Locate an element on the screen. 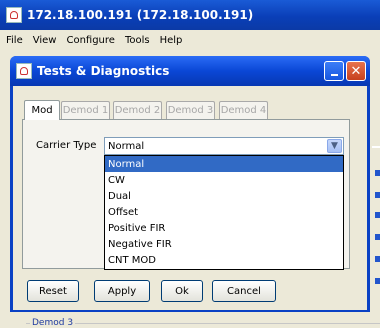 Image resolution: width=380 pixels, height=328 pixels. menu-configure: Configure is located at coordinates (90, 40).